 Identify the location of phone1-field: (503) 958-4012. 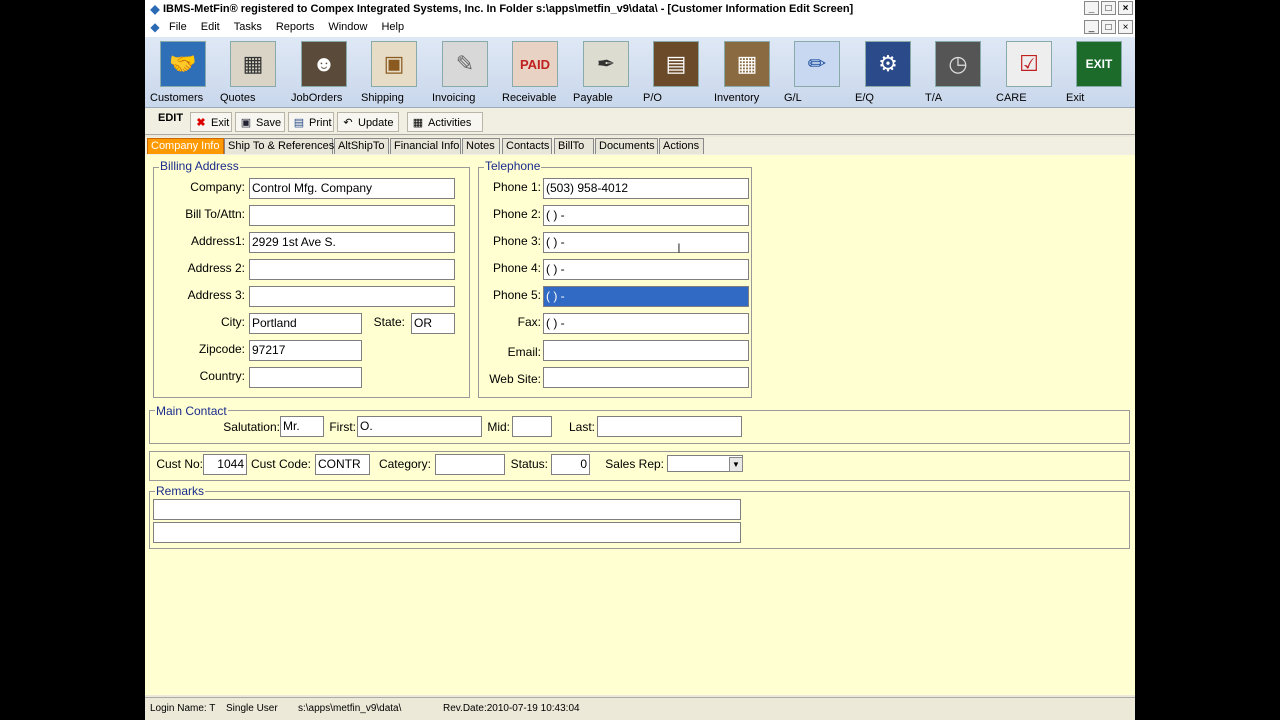
(646, 188).